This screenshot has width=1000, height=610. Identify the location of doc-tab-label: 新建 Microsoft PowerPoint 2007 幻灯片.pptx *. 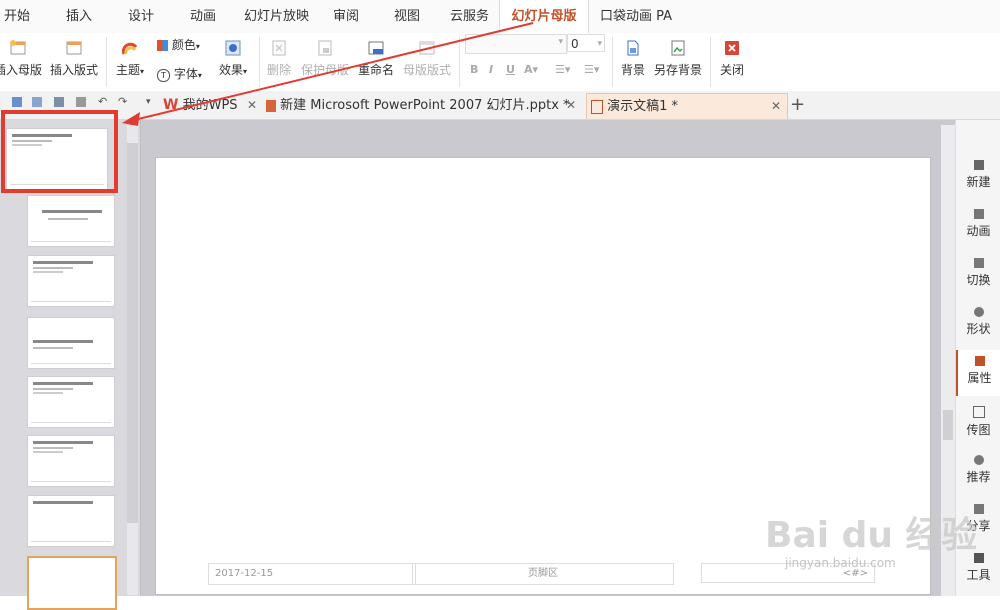
(425, 105).